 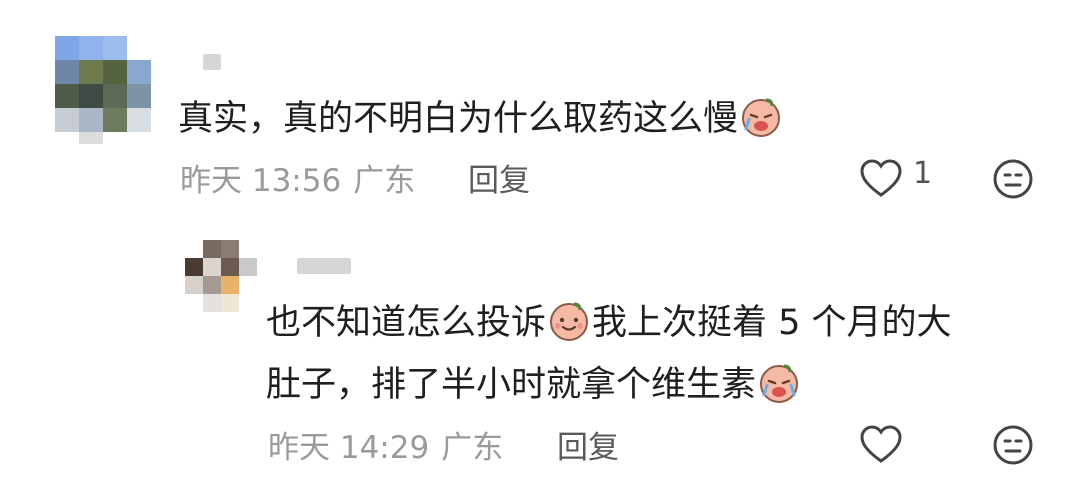 What do you see at coordinates (923, 173) in the screenshot?
I see `like-count: 1` at bounding box center [923, 173].